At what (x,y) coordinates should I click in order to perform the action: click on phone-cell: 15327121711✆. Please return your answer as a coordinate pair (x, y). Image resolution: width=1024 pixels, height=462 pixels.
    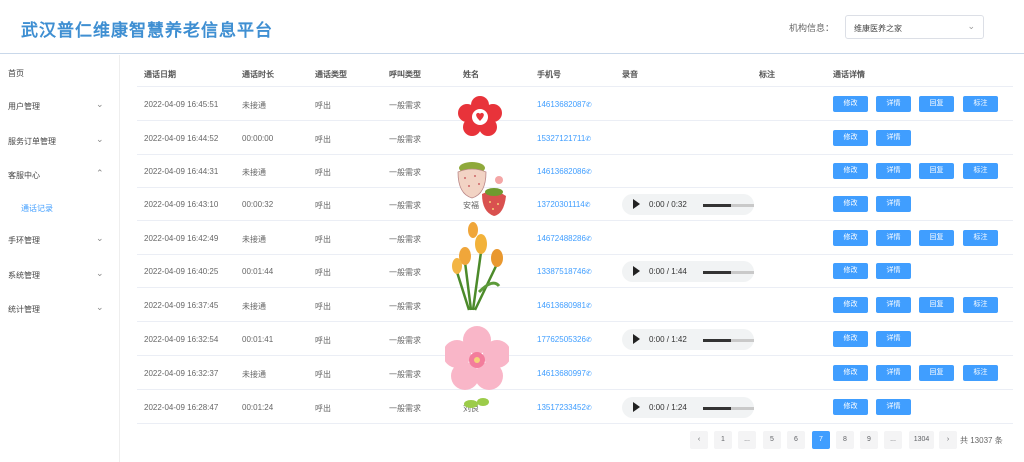
    Looking at the image, I should click on (564, 138).